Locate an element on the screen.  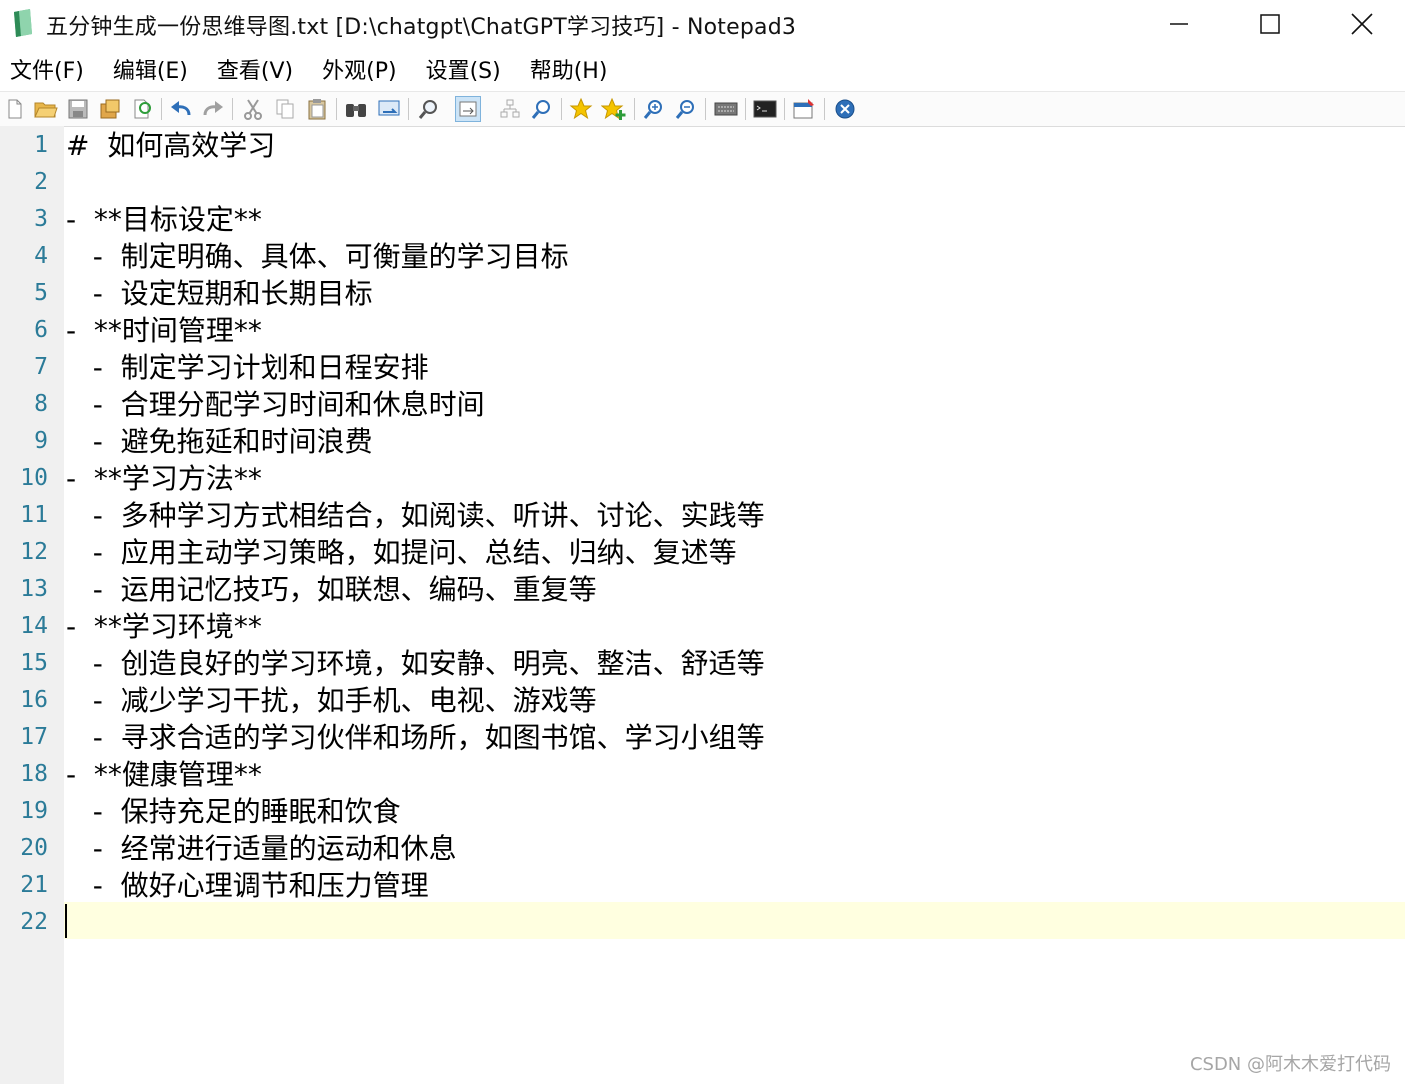
close-button is located at coordinates (1360, 24).